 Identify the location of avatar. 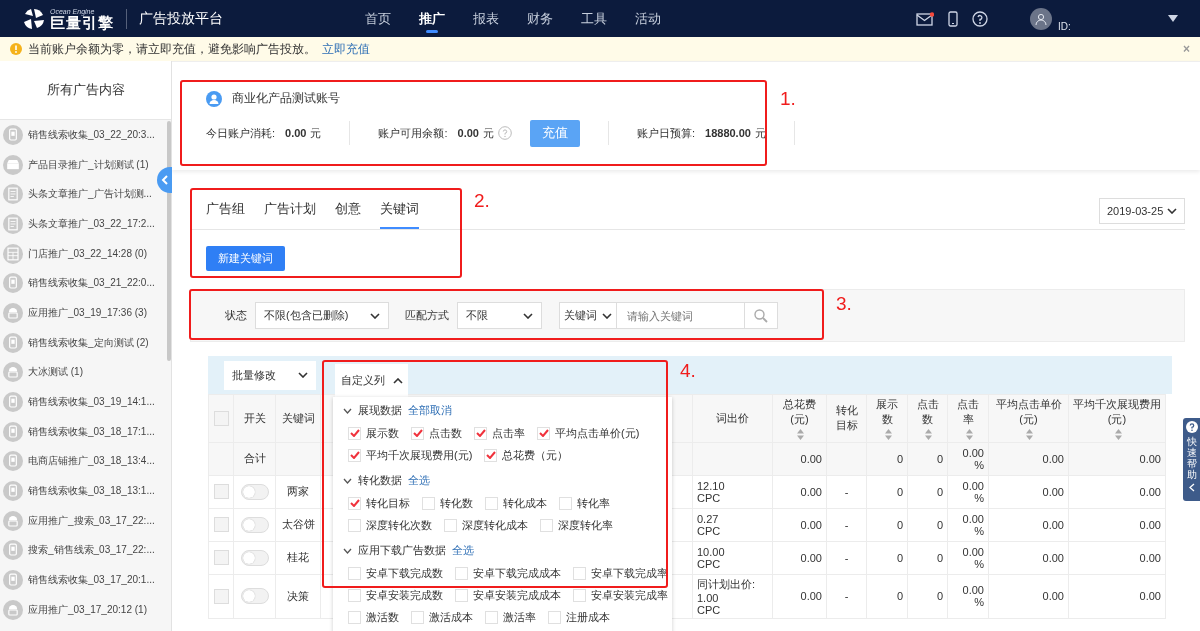
(1041, 18).